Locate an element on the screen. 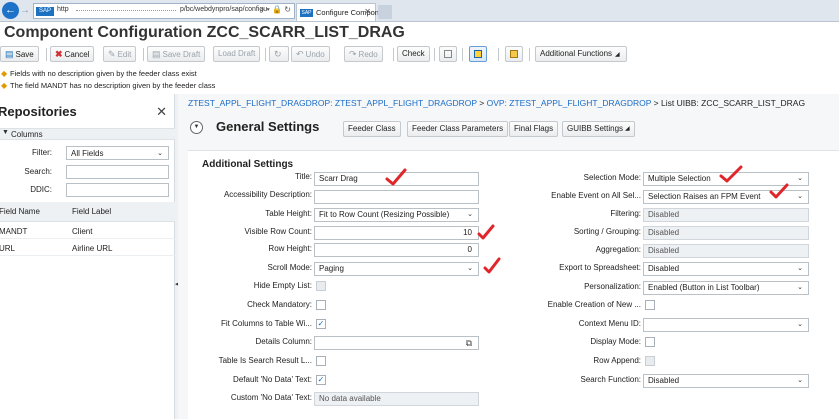  warning-icon: ◆ is located at coordinates (4, 85).